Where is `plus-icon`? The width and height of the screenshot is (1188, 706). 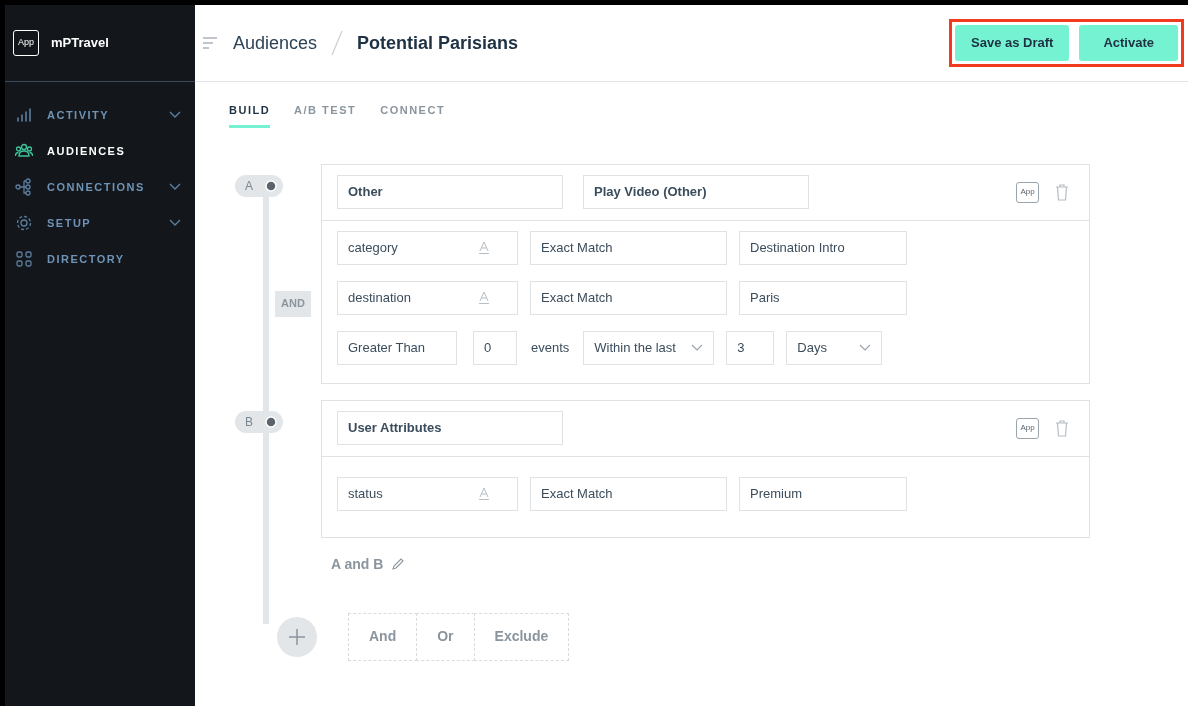
plus-icon is located at coordinates (297, 636).